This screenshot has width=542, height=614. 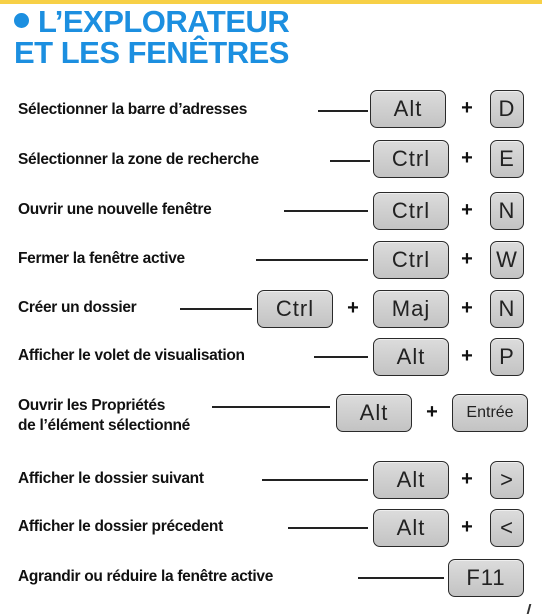 I want to click on key-entree: Entrée, so click(x=490, y=413).